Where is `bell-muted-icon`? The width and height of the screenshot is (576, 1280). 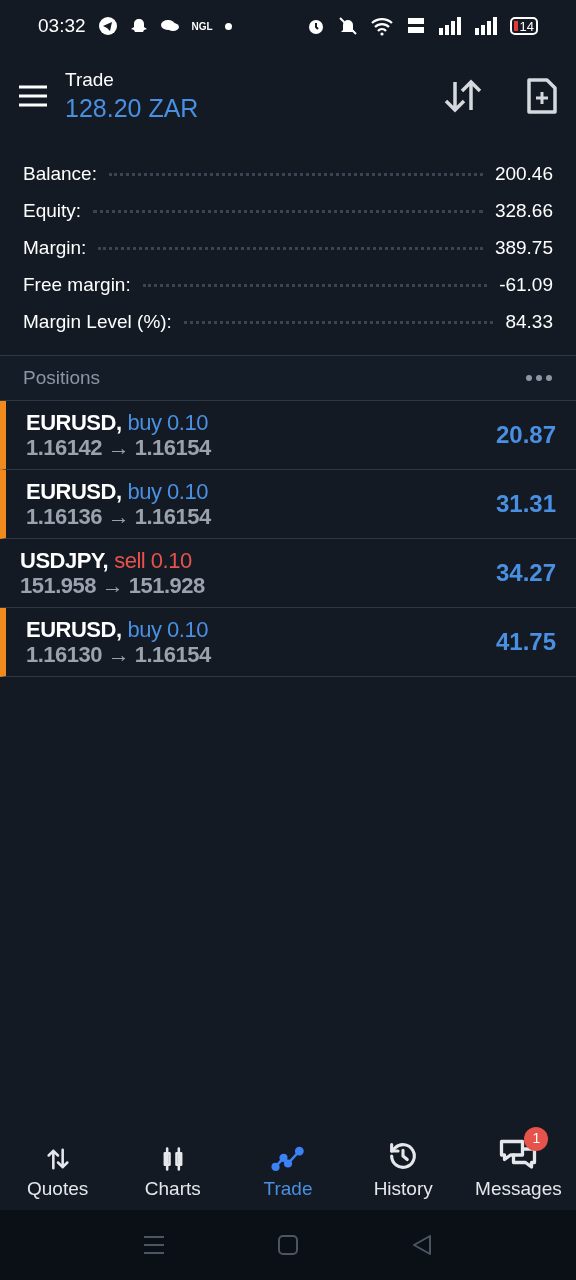
bell-muted-icon is located at coordinates (347, 26).